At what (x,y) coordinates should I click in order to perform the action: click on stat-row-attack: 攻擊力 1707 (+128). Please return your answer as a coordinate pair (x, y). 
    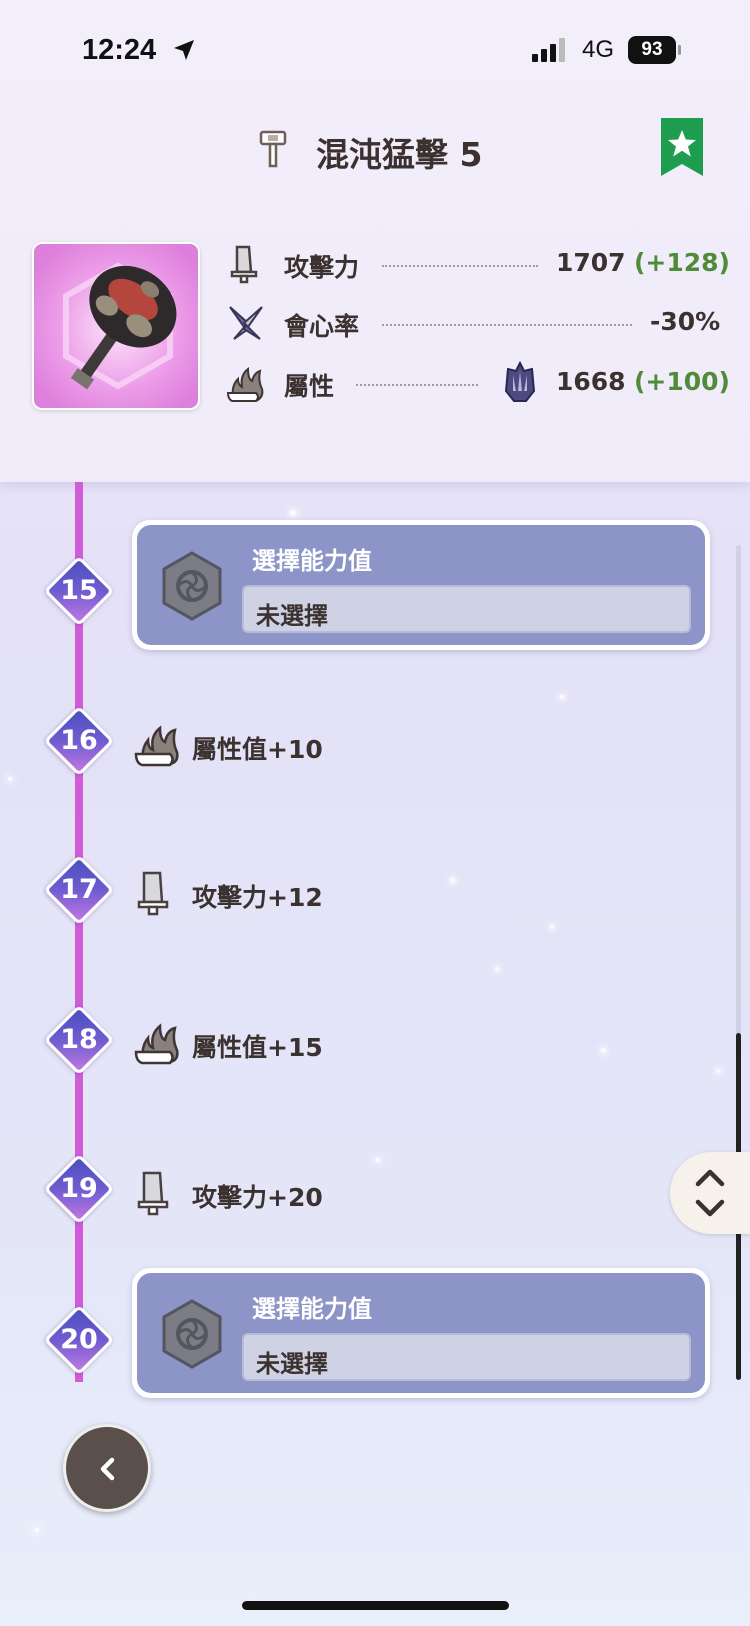
    Looking at the image, I should click on (478, 265).